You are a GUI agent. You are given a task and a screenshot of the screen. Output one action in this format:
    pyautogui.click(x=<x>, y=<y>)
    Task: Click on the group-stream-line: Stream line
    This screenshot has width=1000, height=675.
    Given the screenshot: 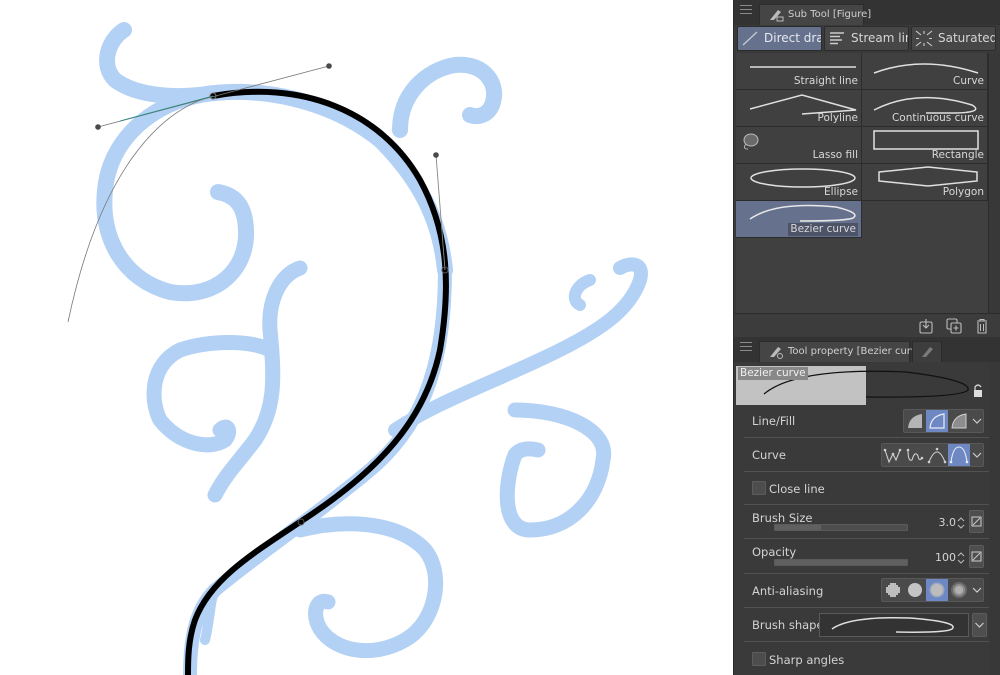 What is the action you would take?
    pyautogui.click(x=866, y=38)
    